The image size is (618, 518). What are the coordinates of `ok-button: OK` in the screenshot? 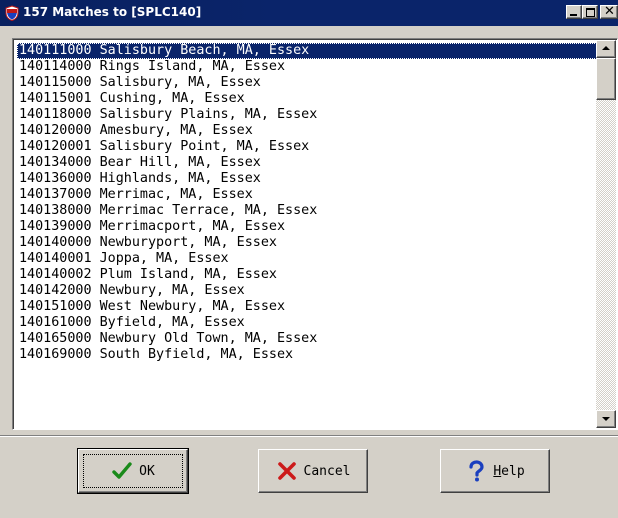 It's located at (133, 471).